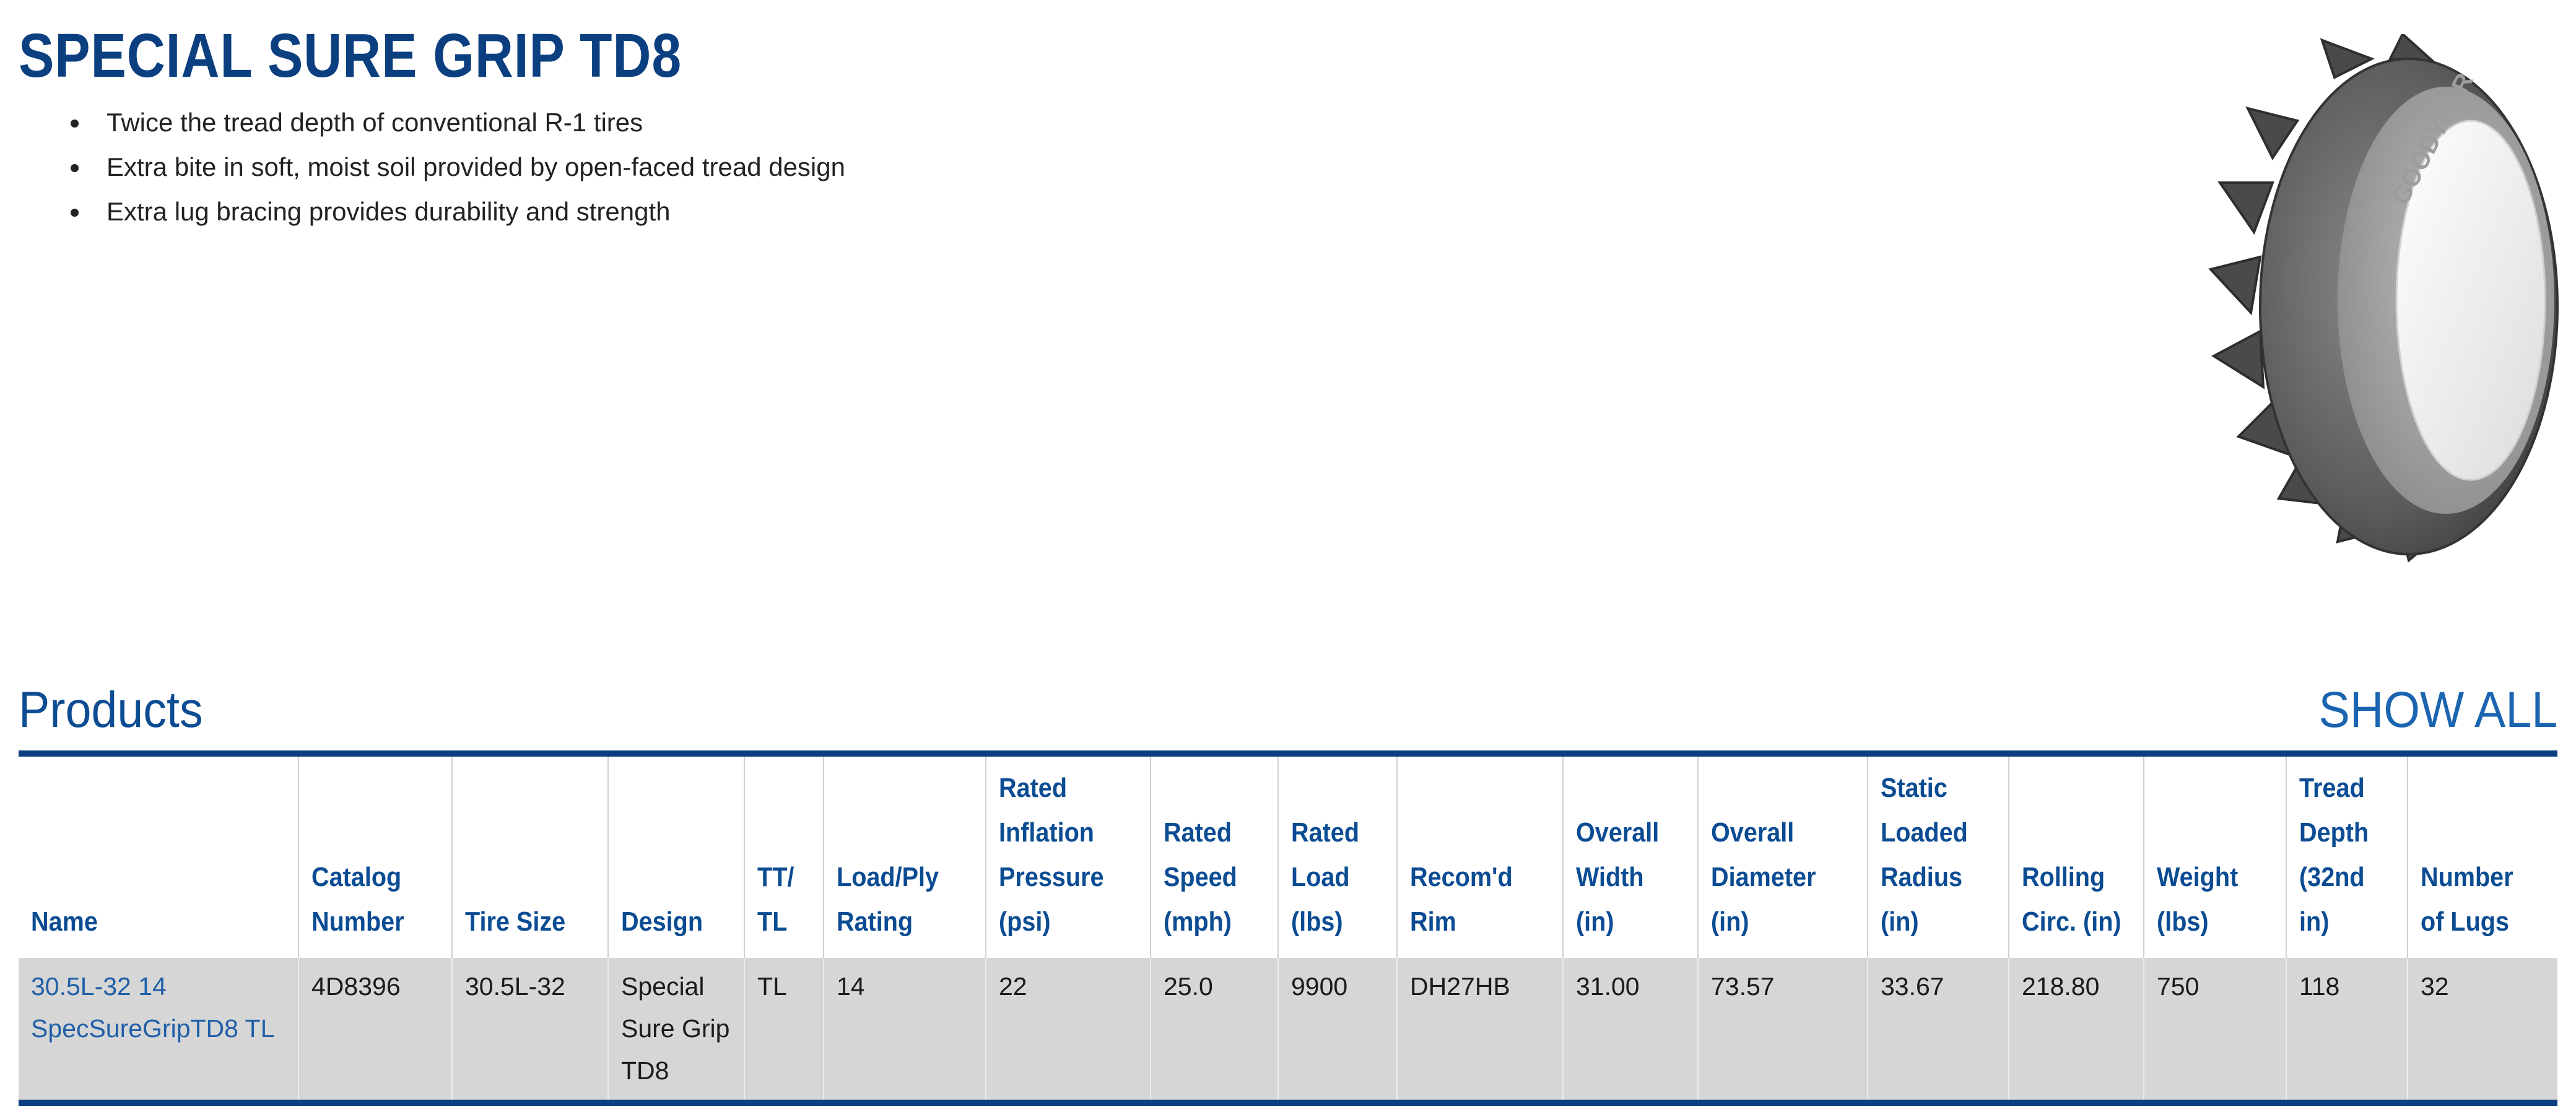  Describe the element at coordinates (529, 1030) in the screenshot. I see `table-cell: 30.5L-32` at that location.